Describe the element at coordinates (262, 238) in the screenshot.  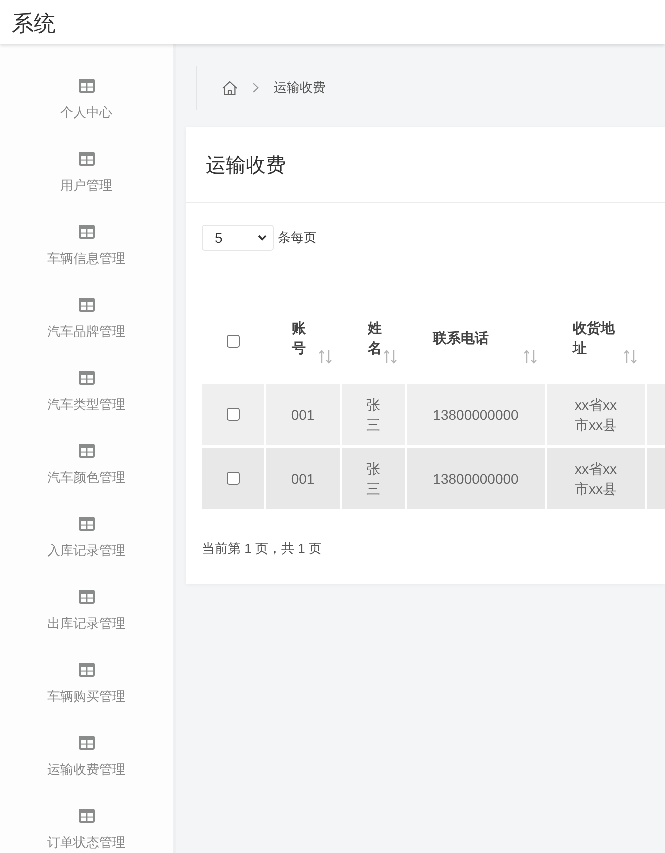
I see `chevron-down-icon` at that location.